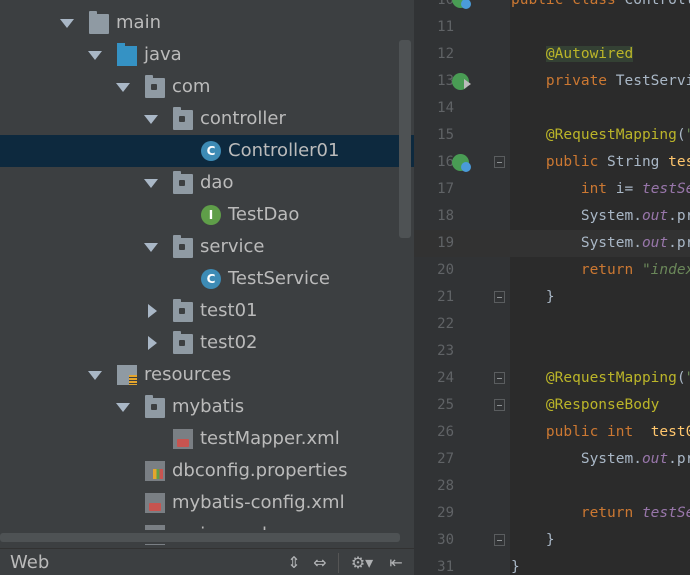  I want to click on line-number: 27, so click(445, 459).